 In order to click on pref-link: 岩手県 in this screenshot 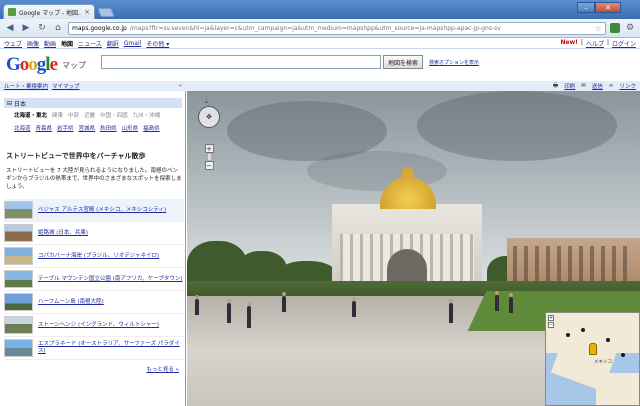, I will do `click(65, 128)`.